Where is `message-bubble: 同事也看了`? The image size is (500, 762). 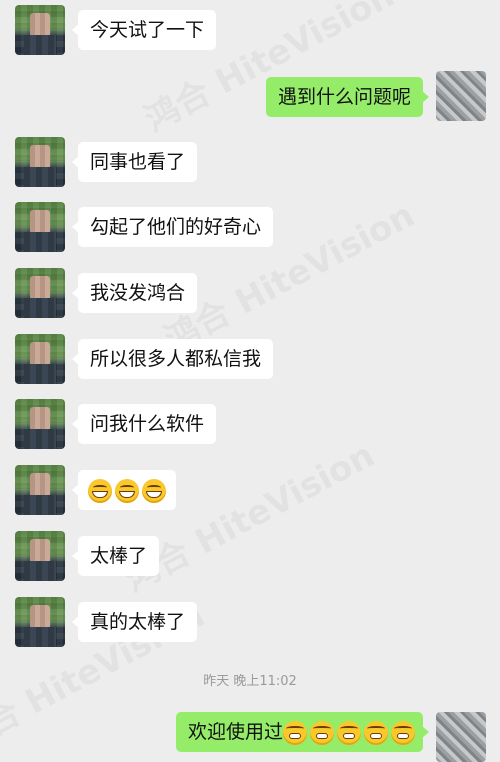
message-bubble: 同事也看了 is located at coordinates (134, 162).